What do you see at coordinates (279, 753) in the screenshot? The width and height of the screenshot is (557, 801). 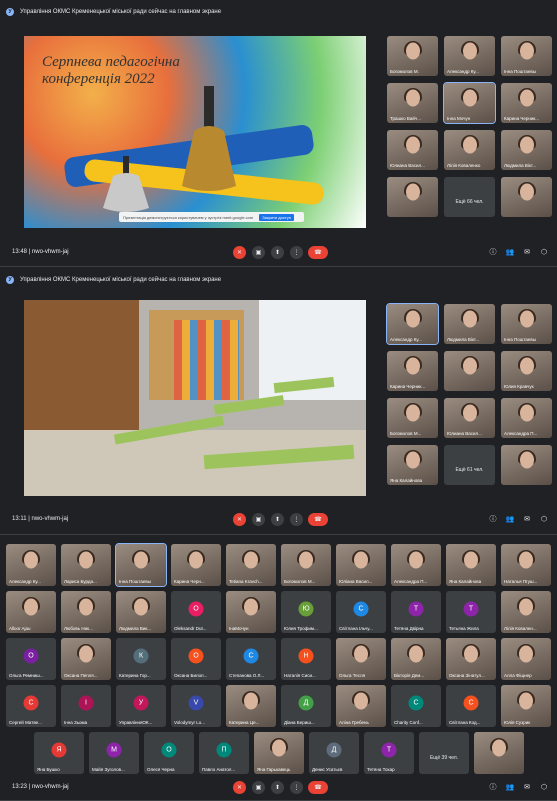 I see `participant-tile: Яна Гарькавець` at bounding box center [279, 753].